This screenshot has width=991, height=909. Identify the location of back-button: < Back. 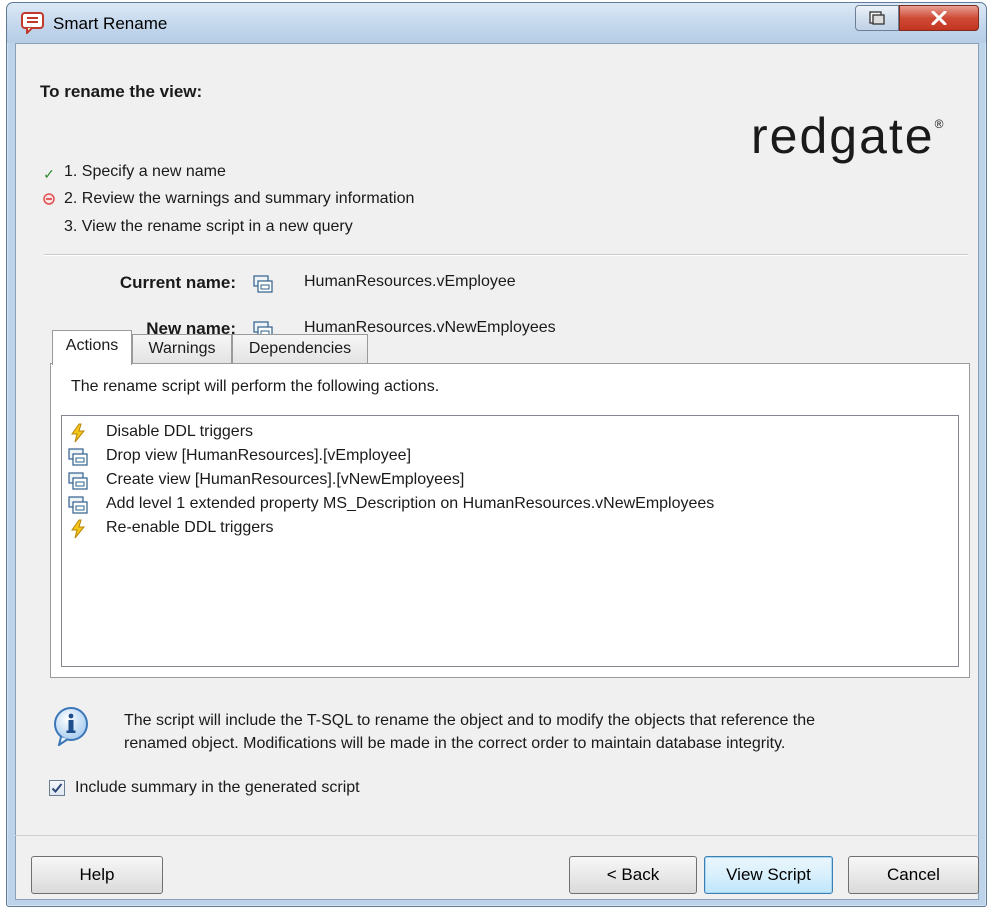
(633, 875).